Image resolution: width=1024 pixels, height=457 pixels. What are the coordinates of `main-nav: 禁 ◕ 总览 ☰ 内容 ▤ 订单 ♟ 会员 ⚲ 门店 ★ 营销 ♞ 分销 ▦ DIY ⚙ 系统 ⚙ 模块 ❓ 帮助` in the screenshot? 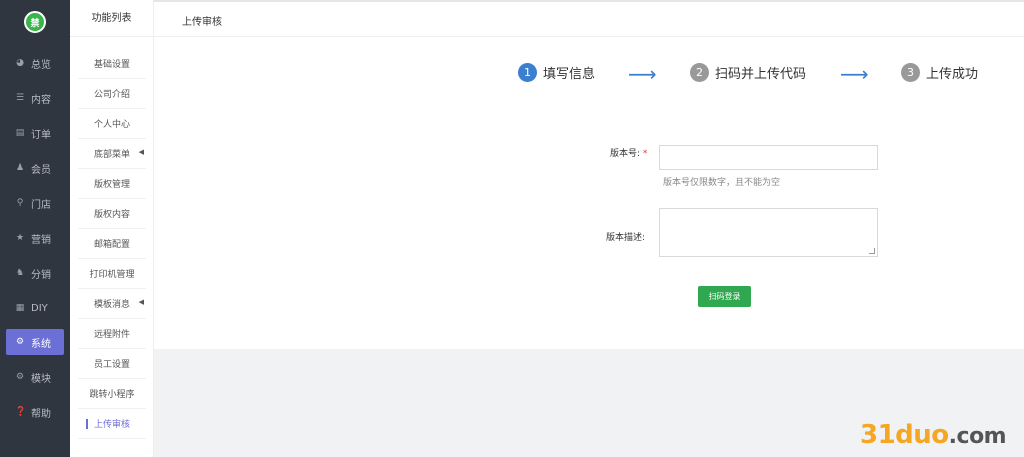 It's located at (35, 228).